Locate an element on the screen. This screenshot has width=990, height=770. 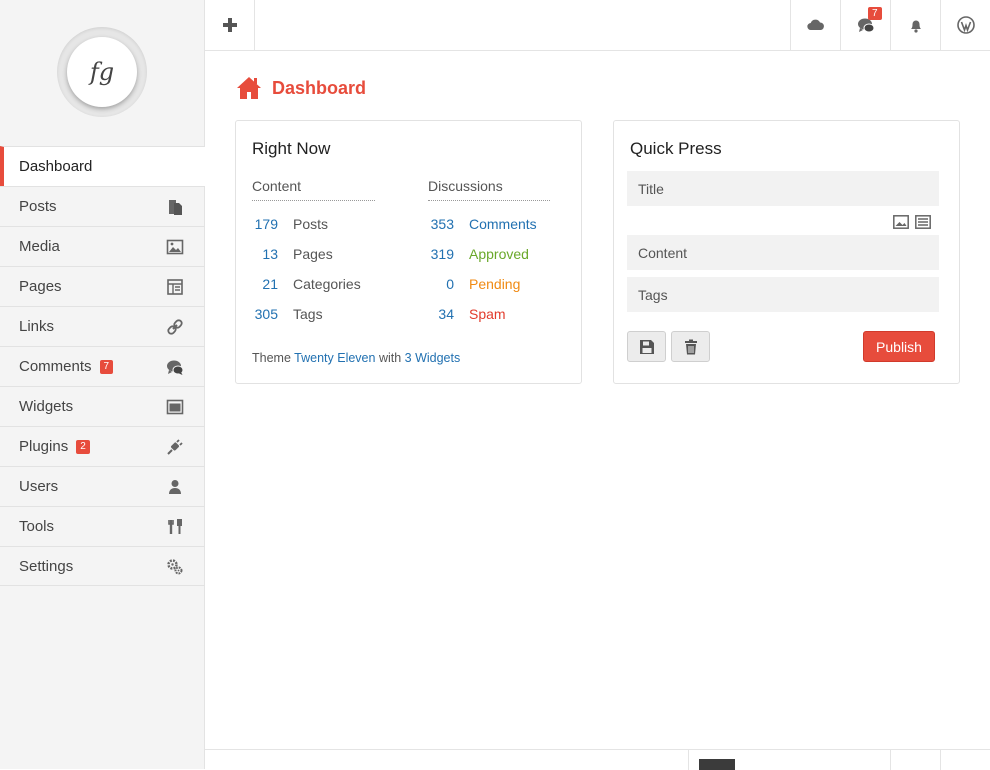
sidebar-item-media: Media is located at coordinates (102, 246).